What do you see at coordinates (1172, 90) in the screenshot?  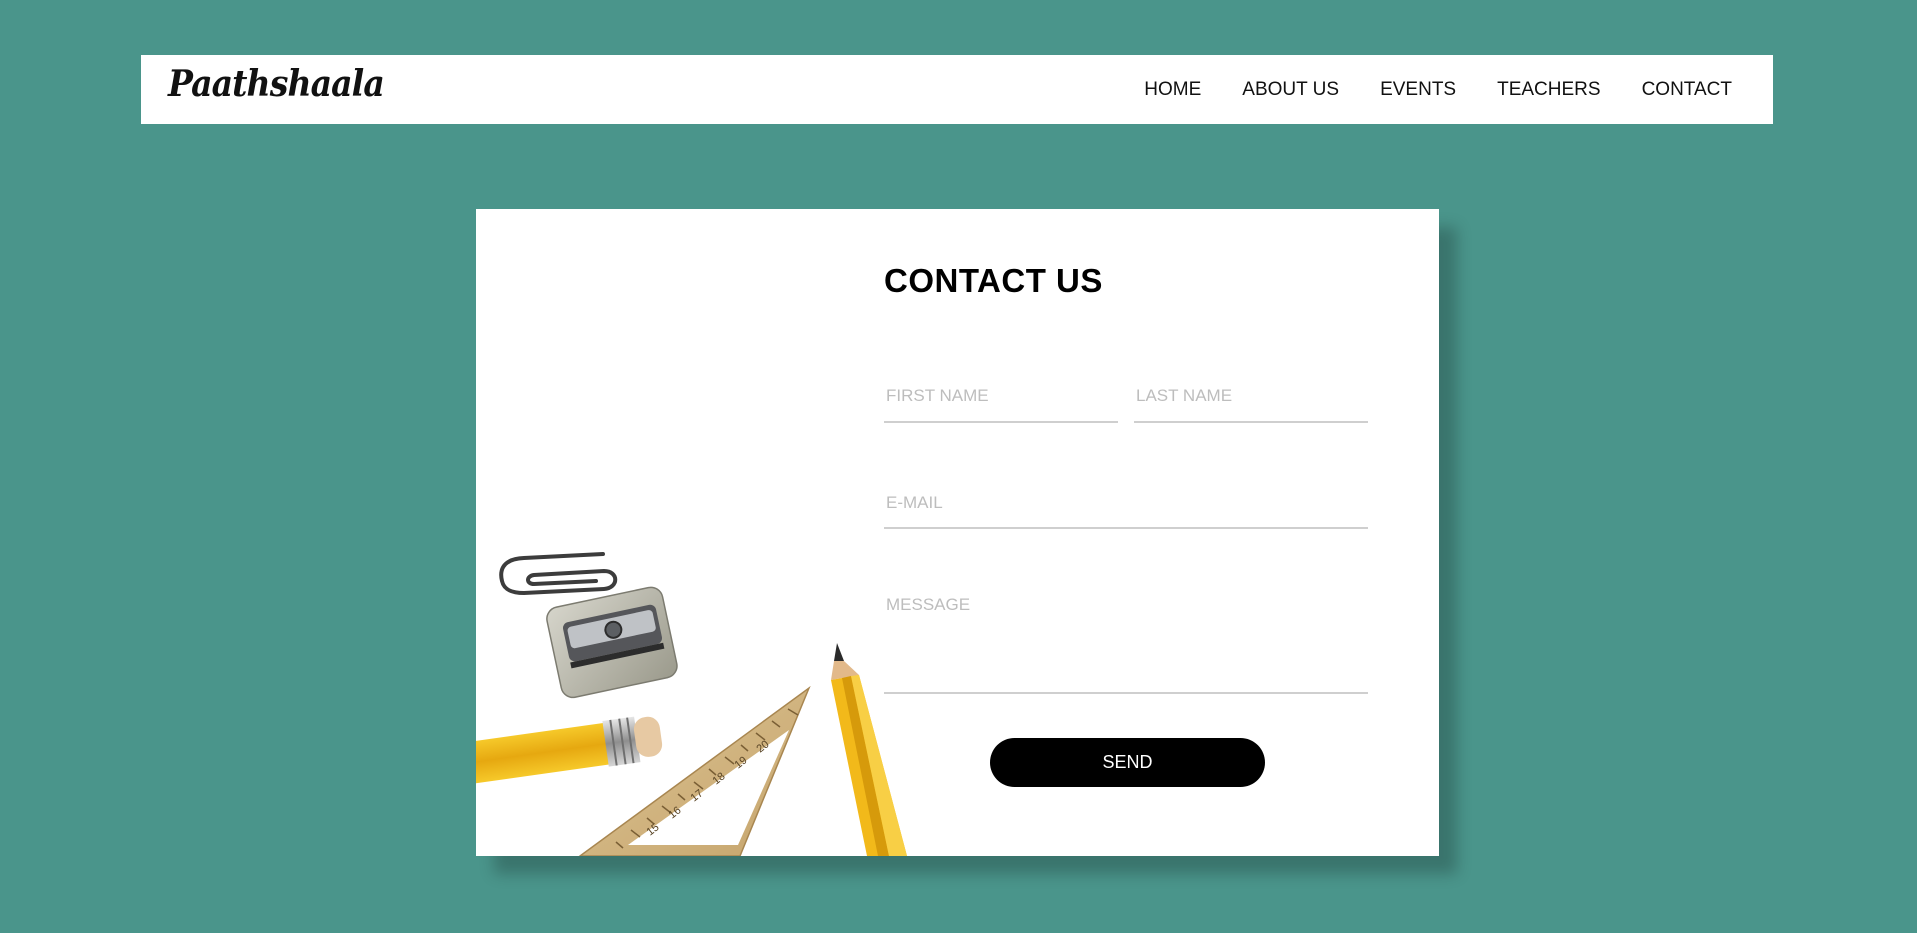 I see `nav-home: HOME` at bounding box center [1172, 90].